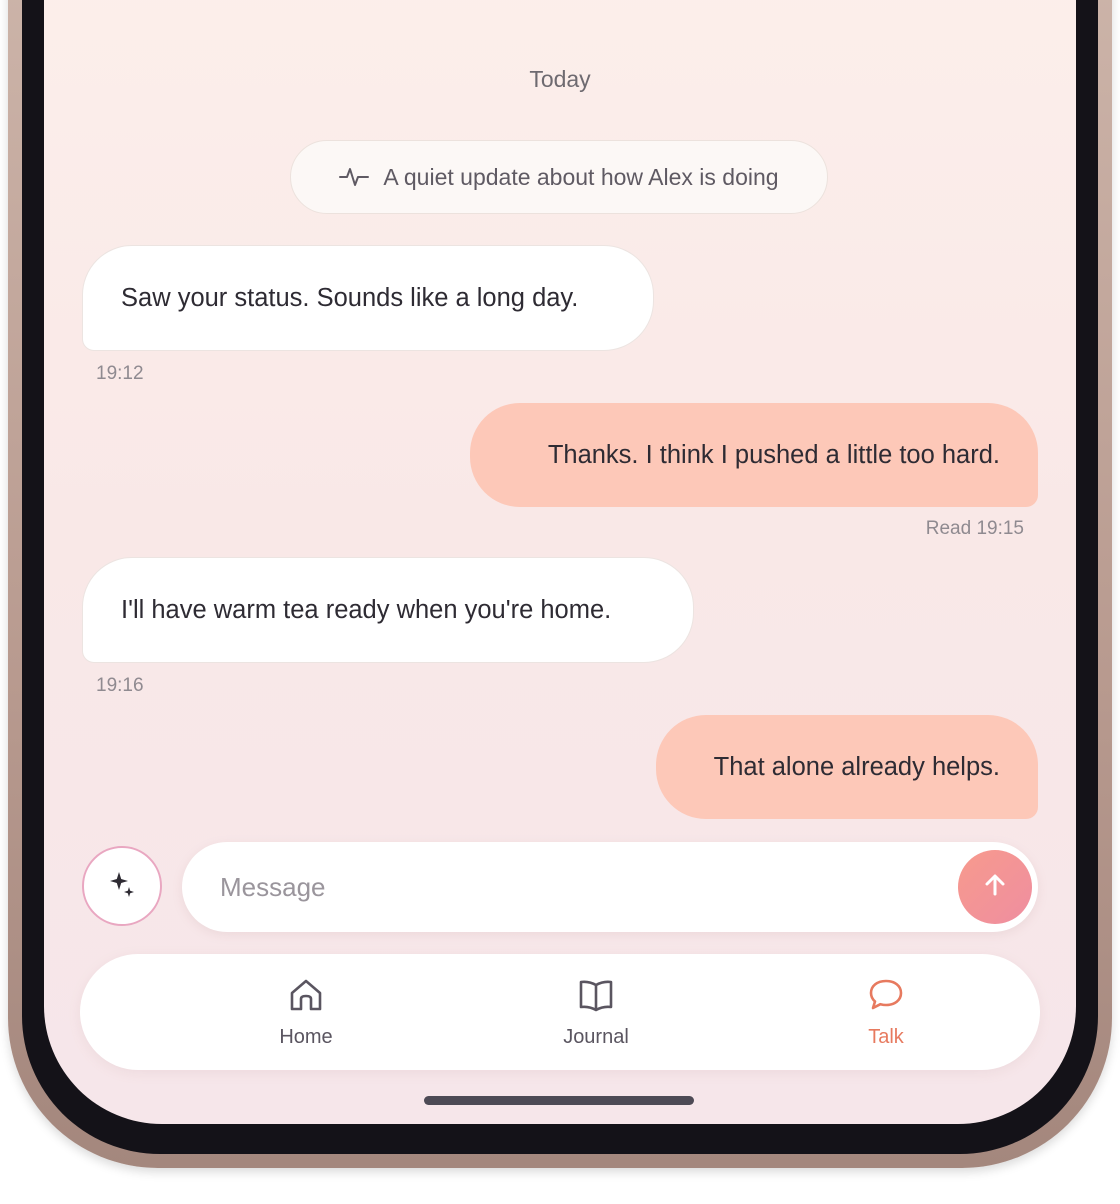  What do you see at coordinates (354, 177) in the screenshot?
I see `activity-pulse-icon` at bounding box center [354, 177].